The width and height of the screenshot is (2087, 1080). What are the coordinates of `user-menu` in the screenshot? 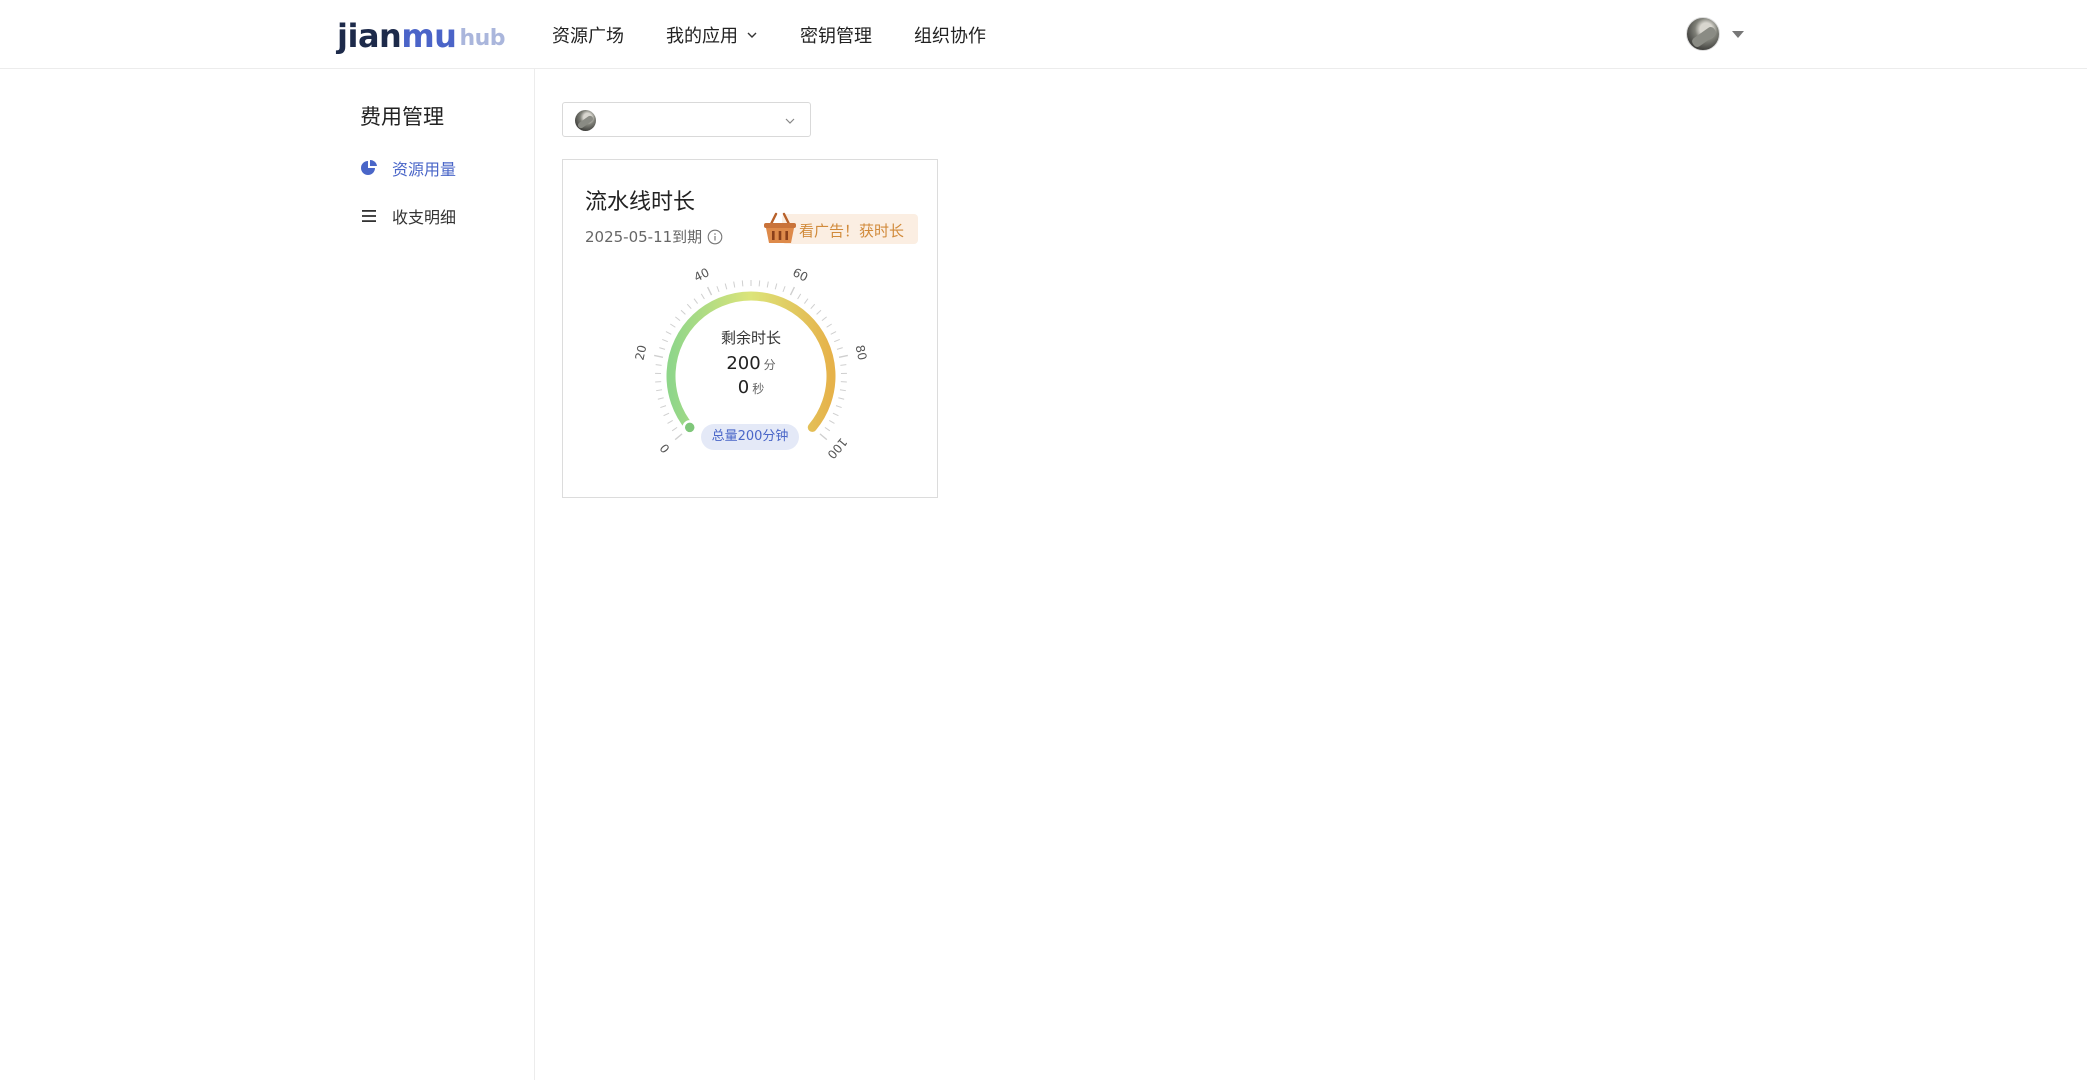 It's located at (1715, 34).